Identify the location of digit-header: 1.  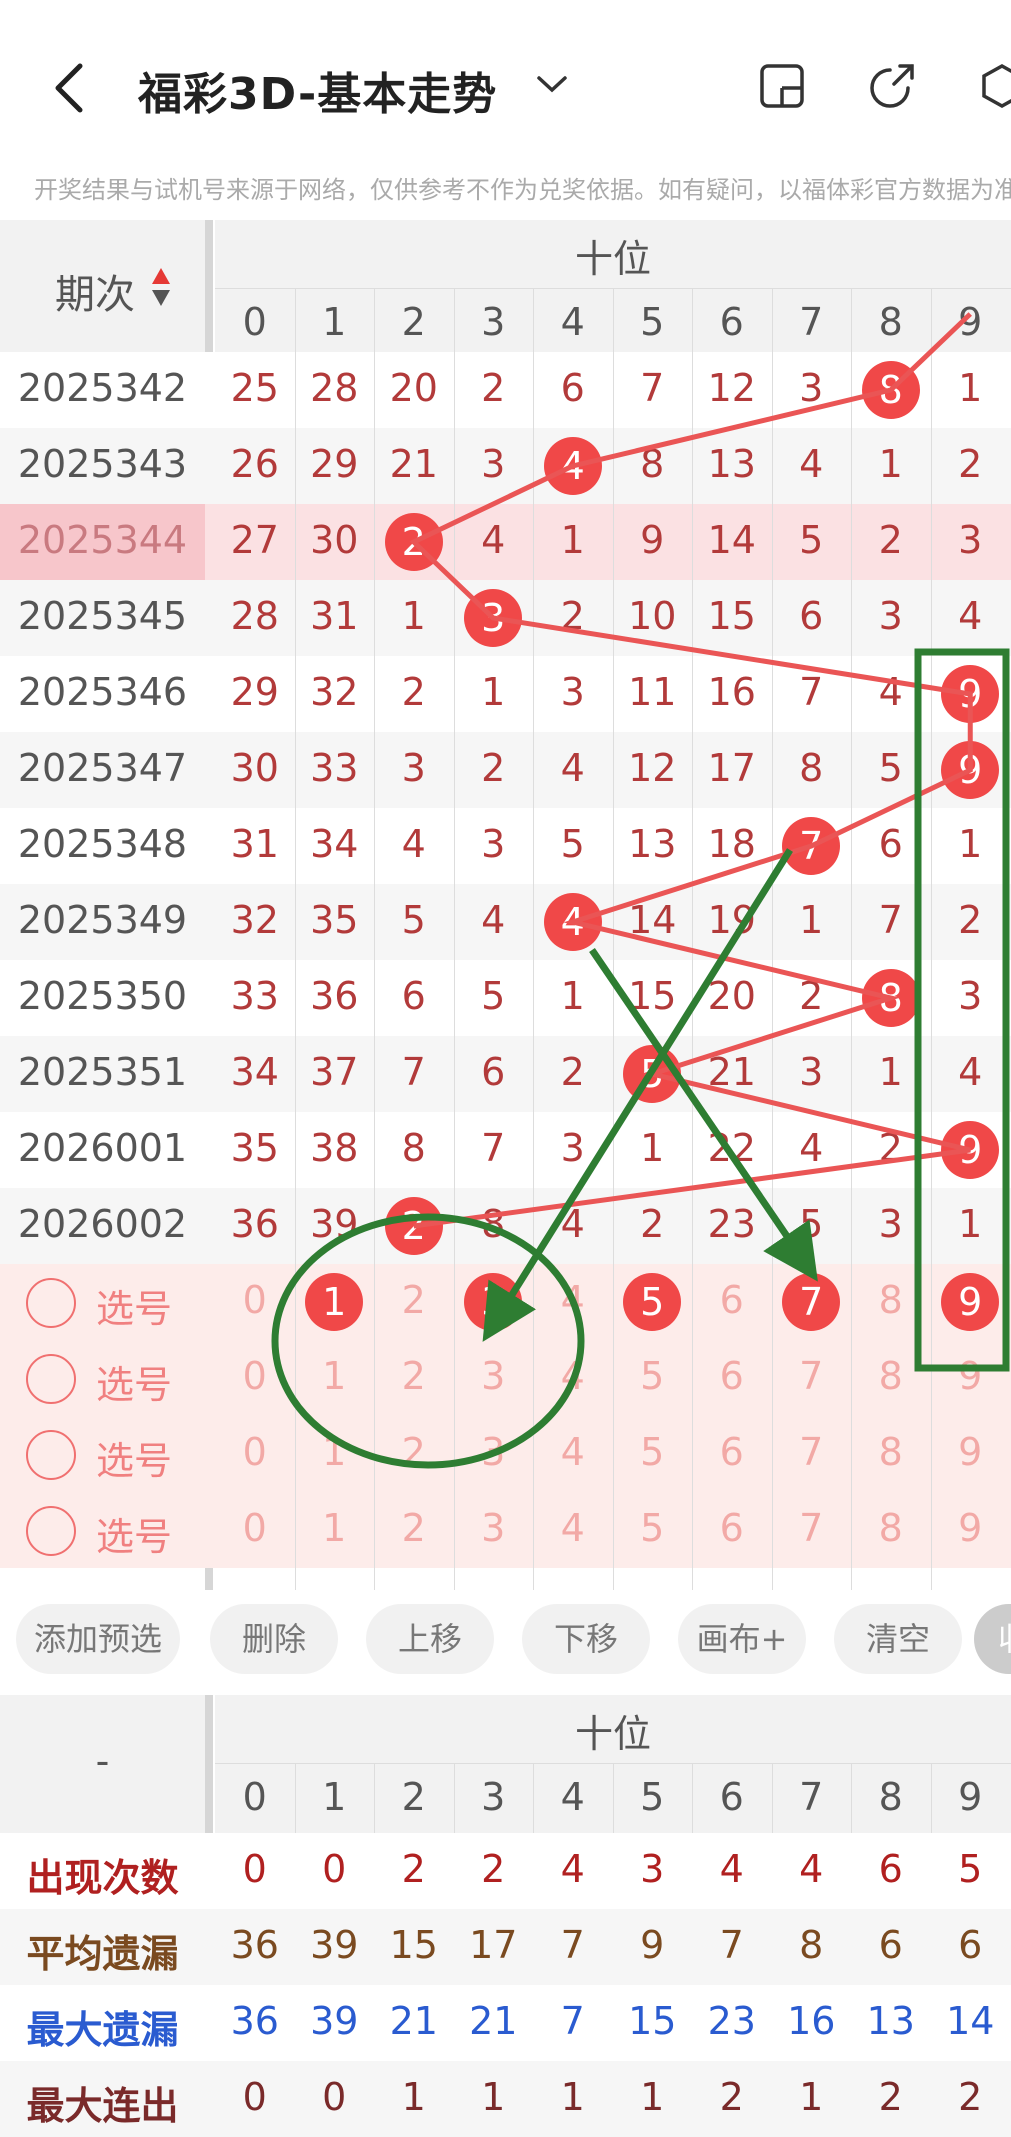
(334, 322).